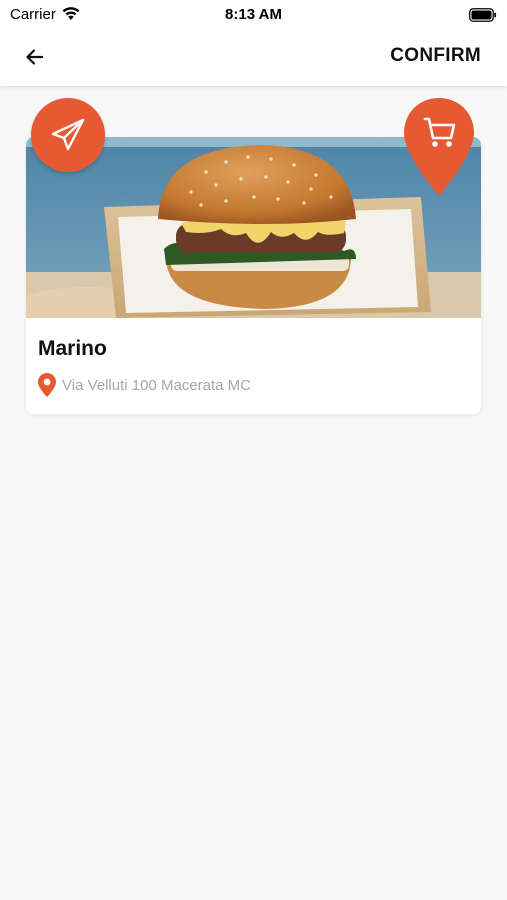 This screenshot has width=507, height=900. I want to click on paper-plane-icon, so click(68, 134).